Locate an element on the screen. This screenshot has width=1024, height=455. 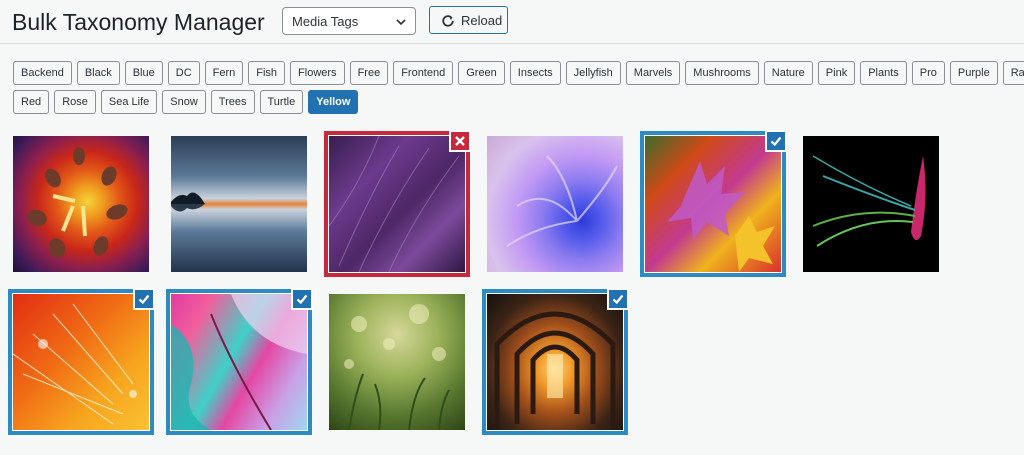
media-tile-dandelion-orange is located at coordinates (81, 361).